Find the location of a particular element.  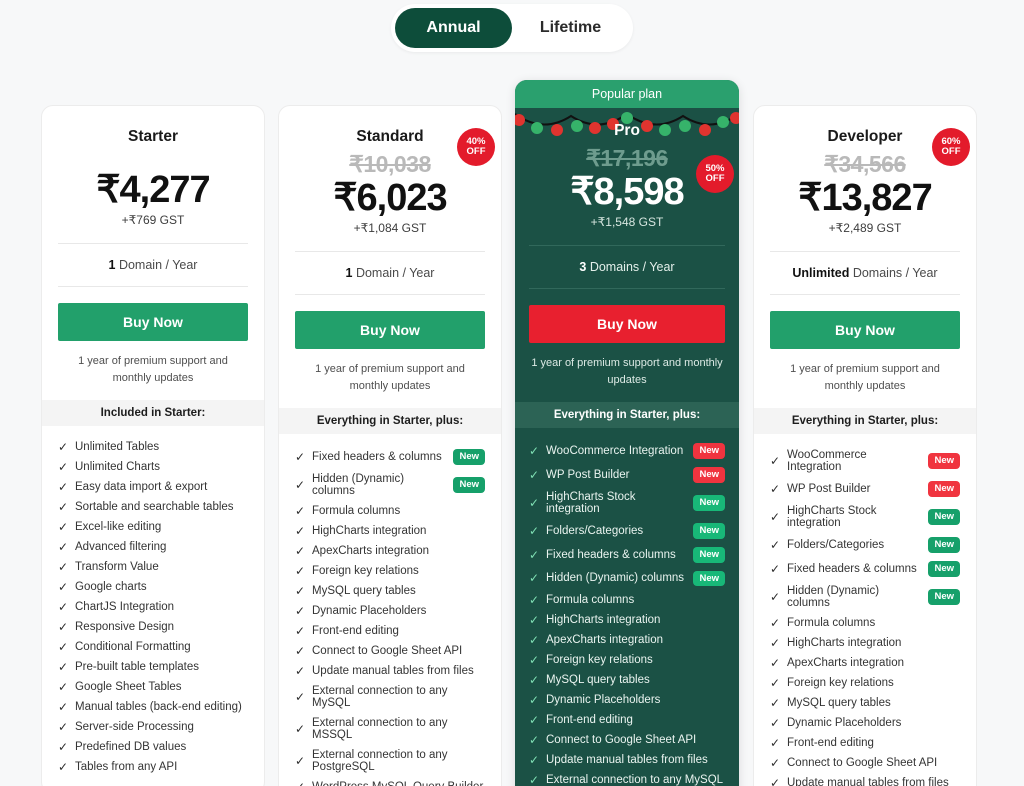

feature-label: External connection to any PostgreSQL is located at coordinates (380, 760).